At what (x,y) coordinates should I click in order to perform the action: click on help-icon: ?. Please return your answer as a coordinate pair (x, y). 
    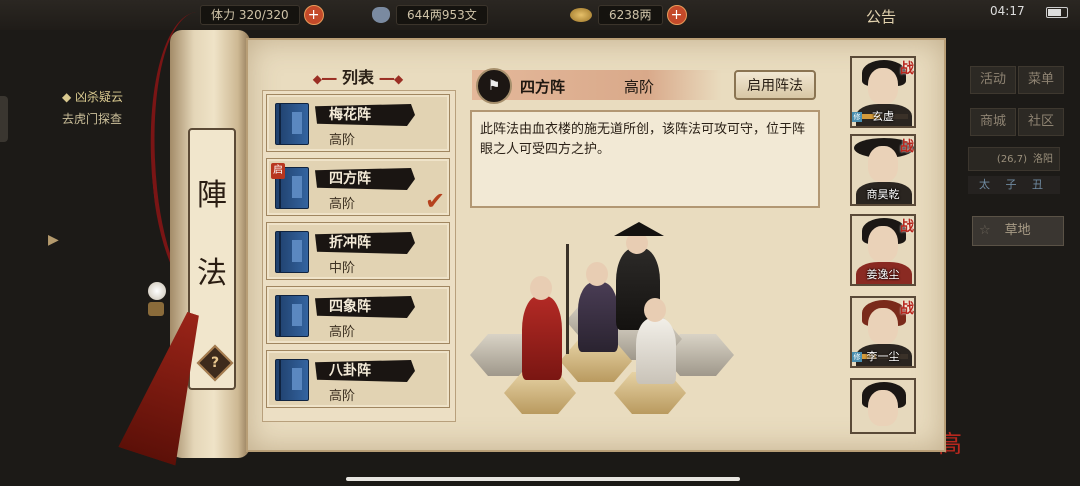
    Looking at the image, I should click on (215, 363).